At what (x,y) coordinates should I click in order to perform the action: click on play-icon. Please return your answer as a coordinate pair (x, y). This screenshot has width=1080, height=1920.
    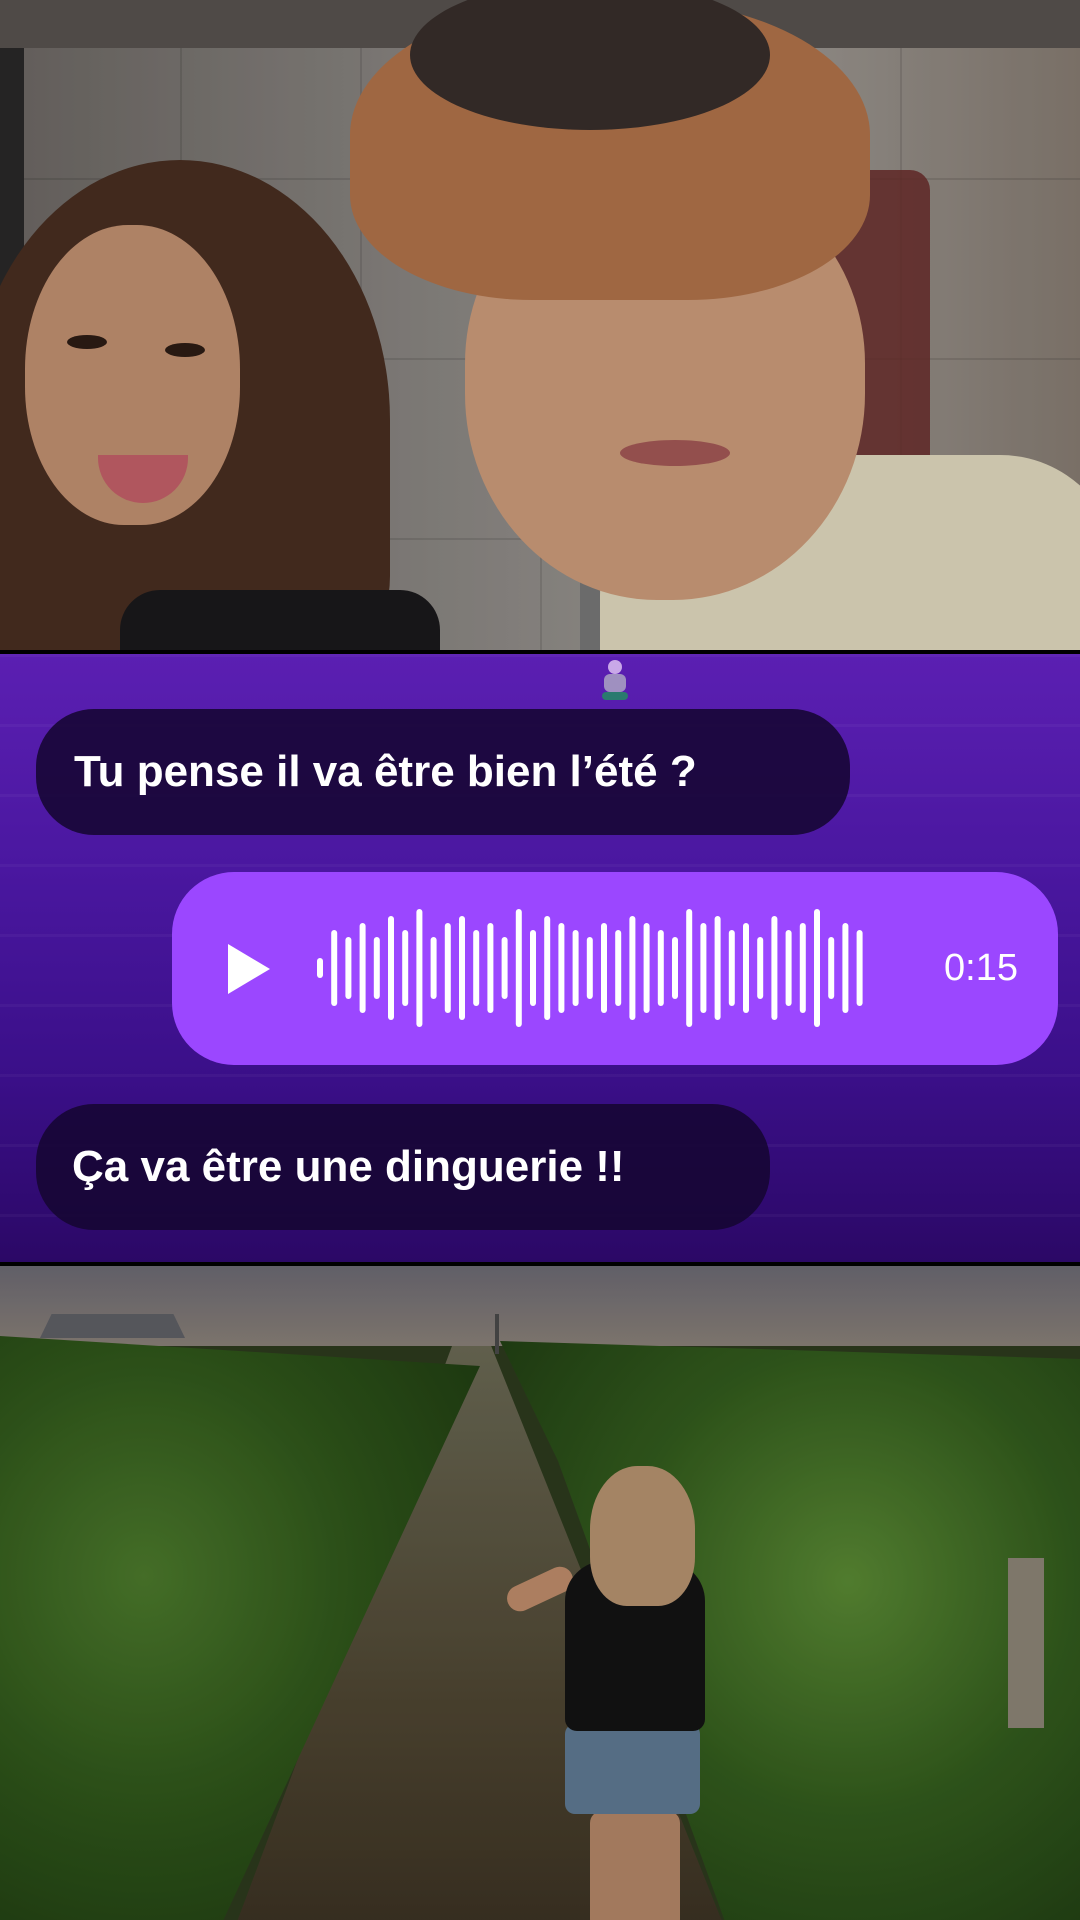
    Looking at the image, I should click on (249, 969).